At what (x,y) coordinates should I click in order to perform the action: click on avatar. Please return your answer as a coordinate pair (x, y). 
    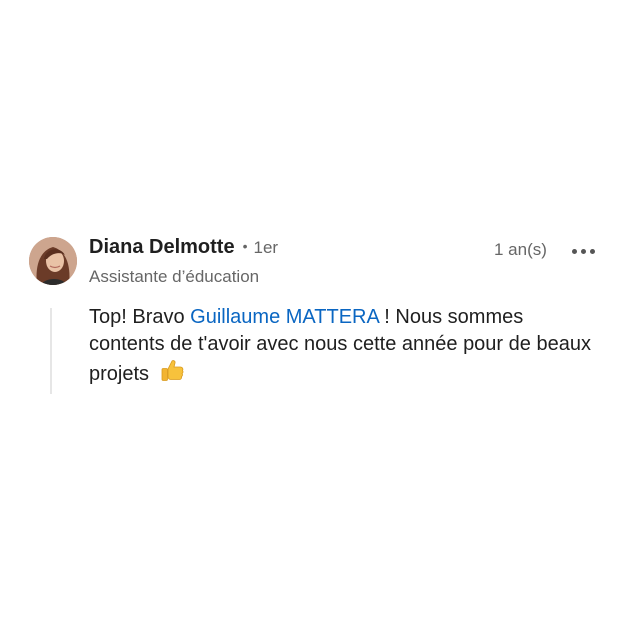
    Looking at the image, I should click on (53, 261).